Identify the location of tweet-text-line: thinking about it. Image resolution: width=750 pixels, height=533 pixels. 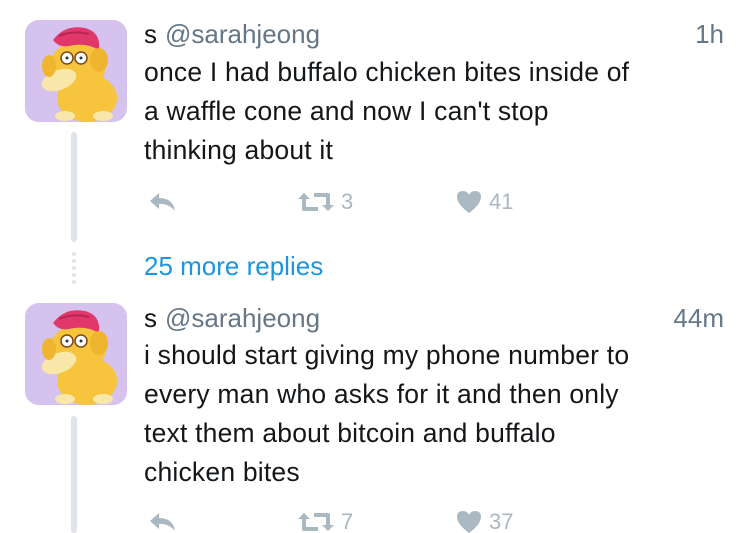
(239, 150).